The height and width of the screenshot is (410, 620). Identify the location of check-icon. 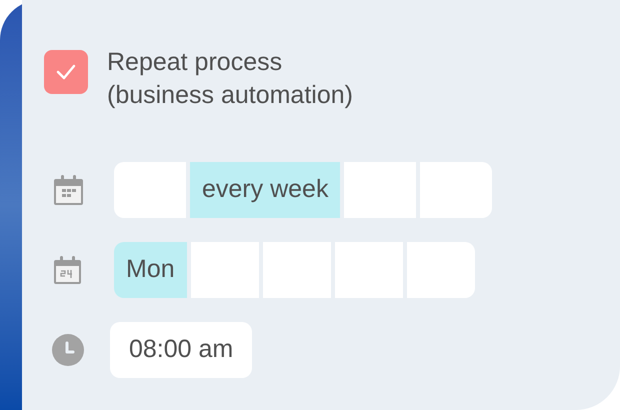
(66, 72).